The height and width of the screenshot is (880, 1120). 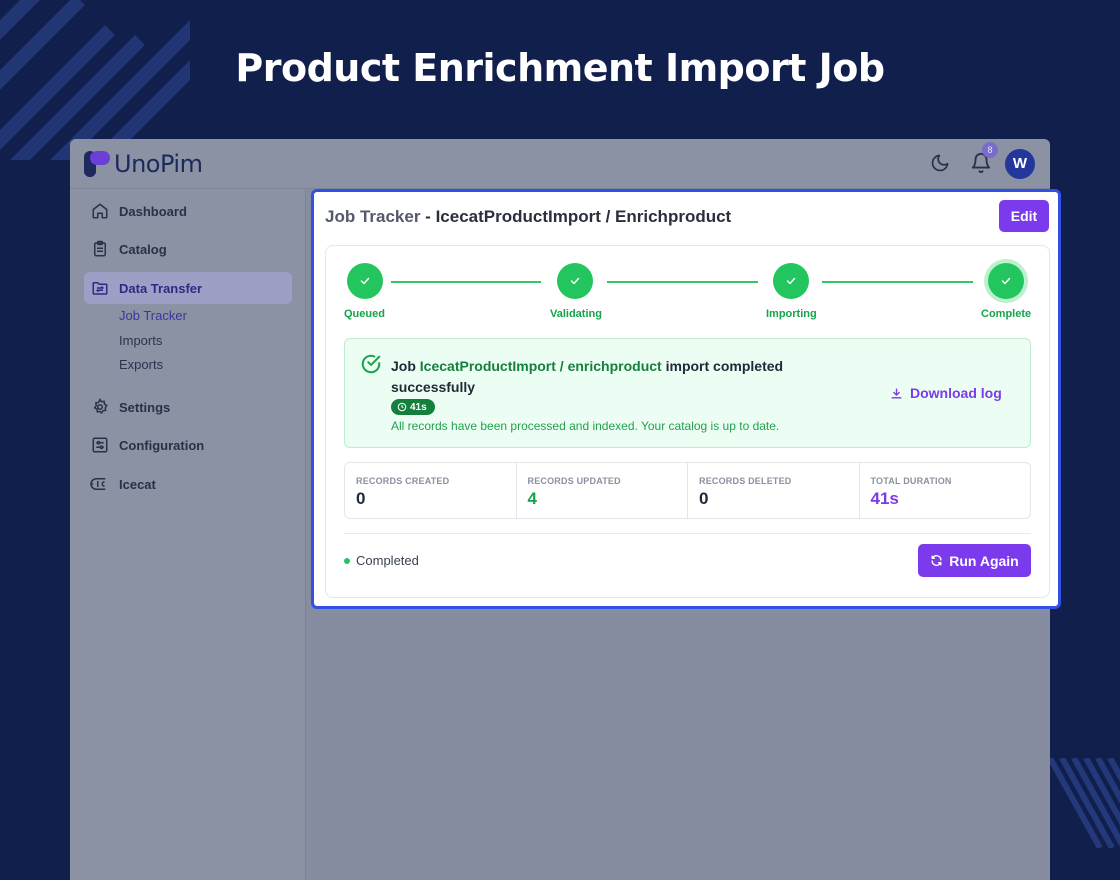 What do you see at coordinates (791, 314) in the screenshot?
I see `step-label-importing: Importing` at bounding box center [791, 314].